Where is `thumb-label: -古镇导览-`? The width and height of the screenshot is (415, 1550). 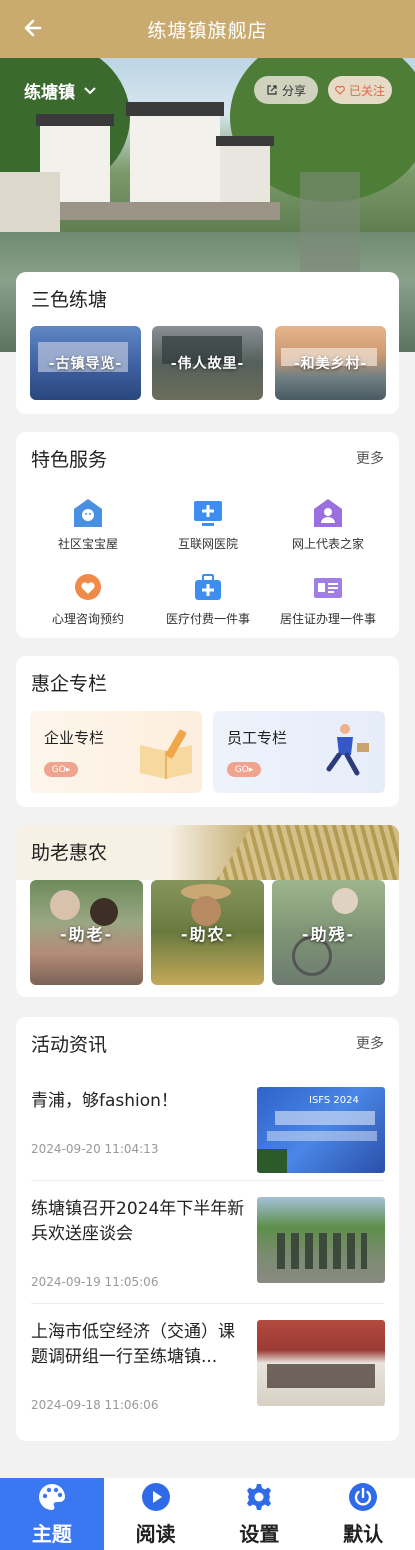 thumb-label: -古镇导览- is located at coordinates (85, 364).